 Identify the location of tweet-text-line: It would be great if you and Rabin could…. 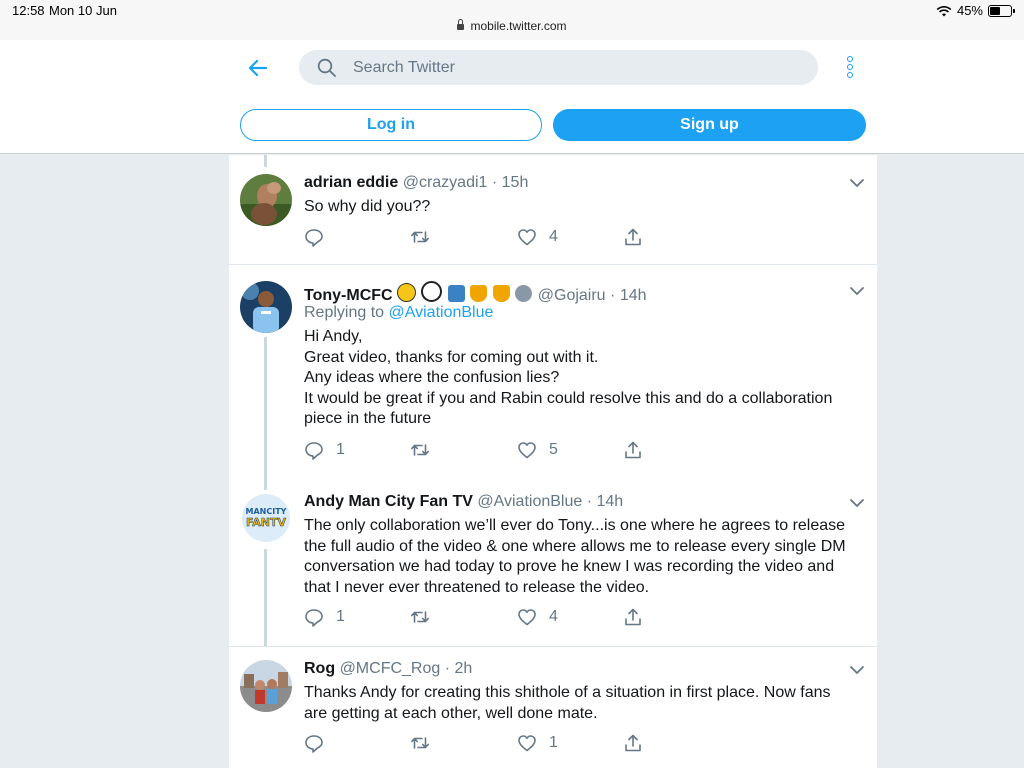
(568, 398).